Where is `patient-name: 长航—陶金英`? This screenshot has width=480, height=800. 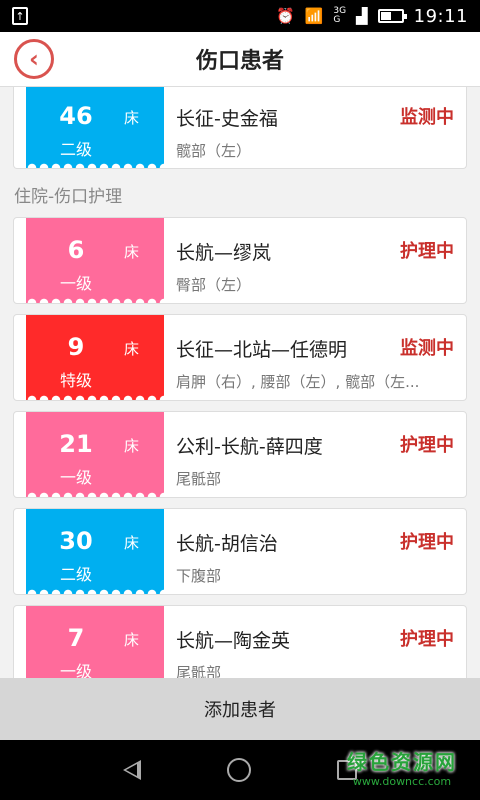
patient-name: 长航—陶金英 is located at coordinates (233, 641).